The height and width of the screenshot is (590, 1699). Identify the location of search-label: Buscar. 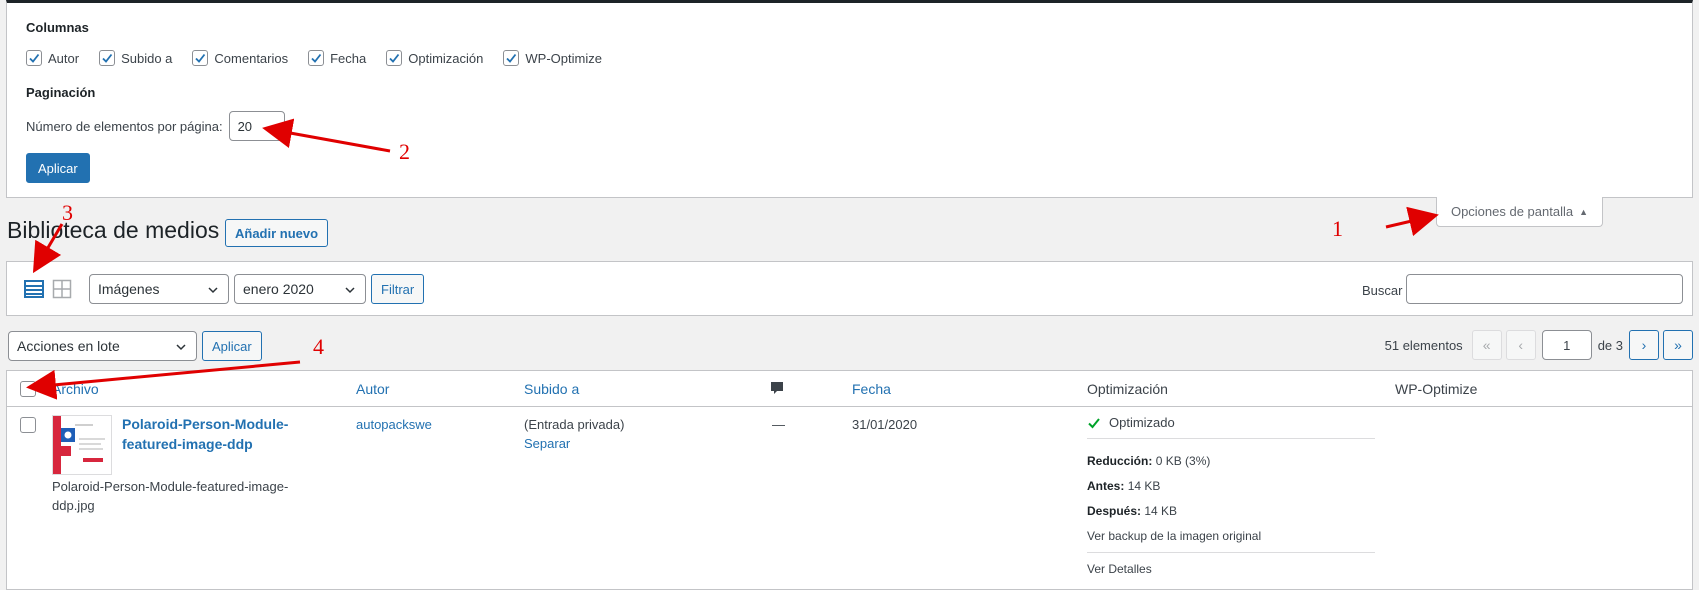
(1382, 290).